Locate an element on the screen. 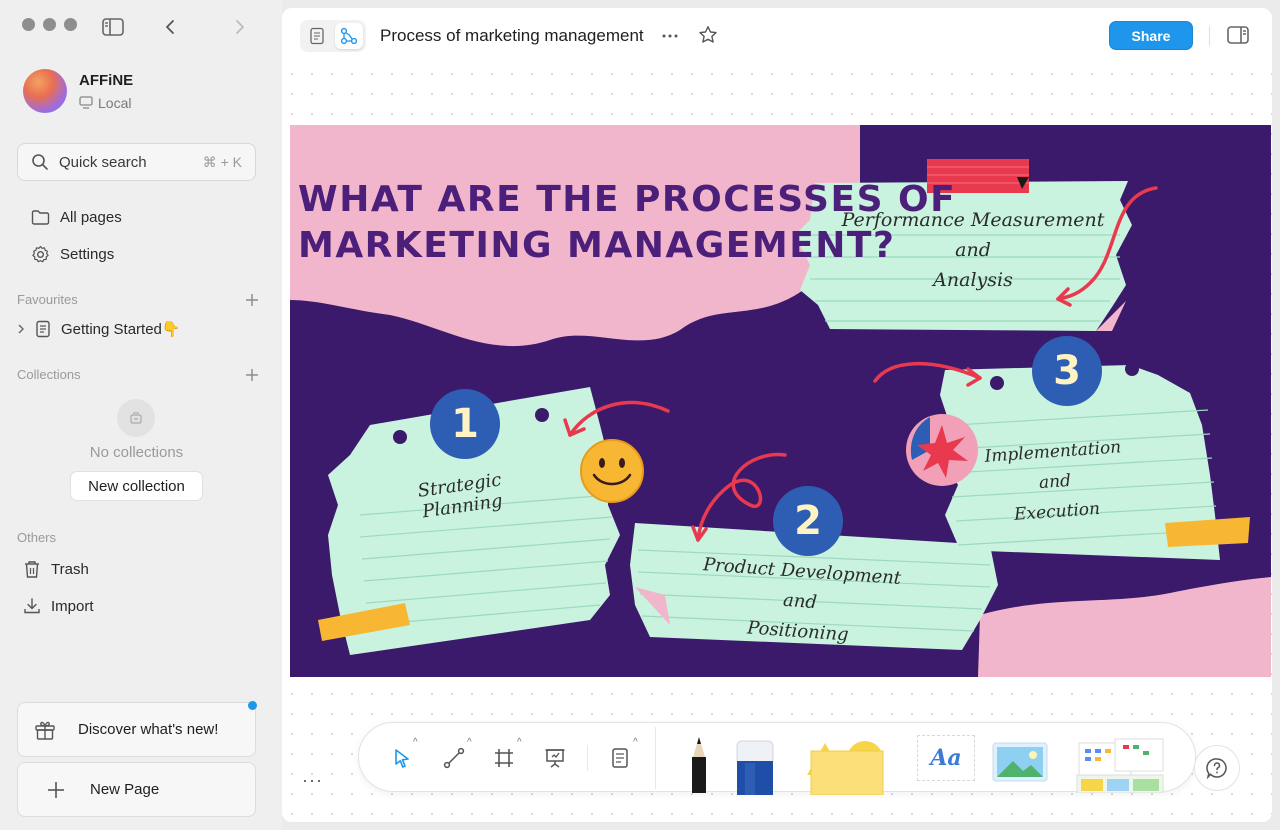 This screenshot has width=1280, height=830. close-window-button is located at coordinates (28, 24).